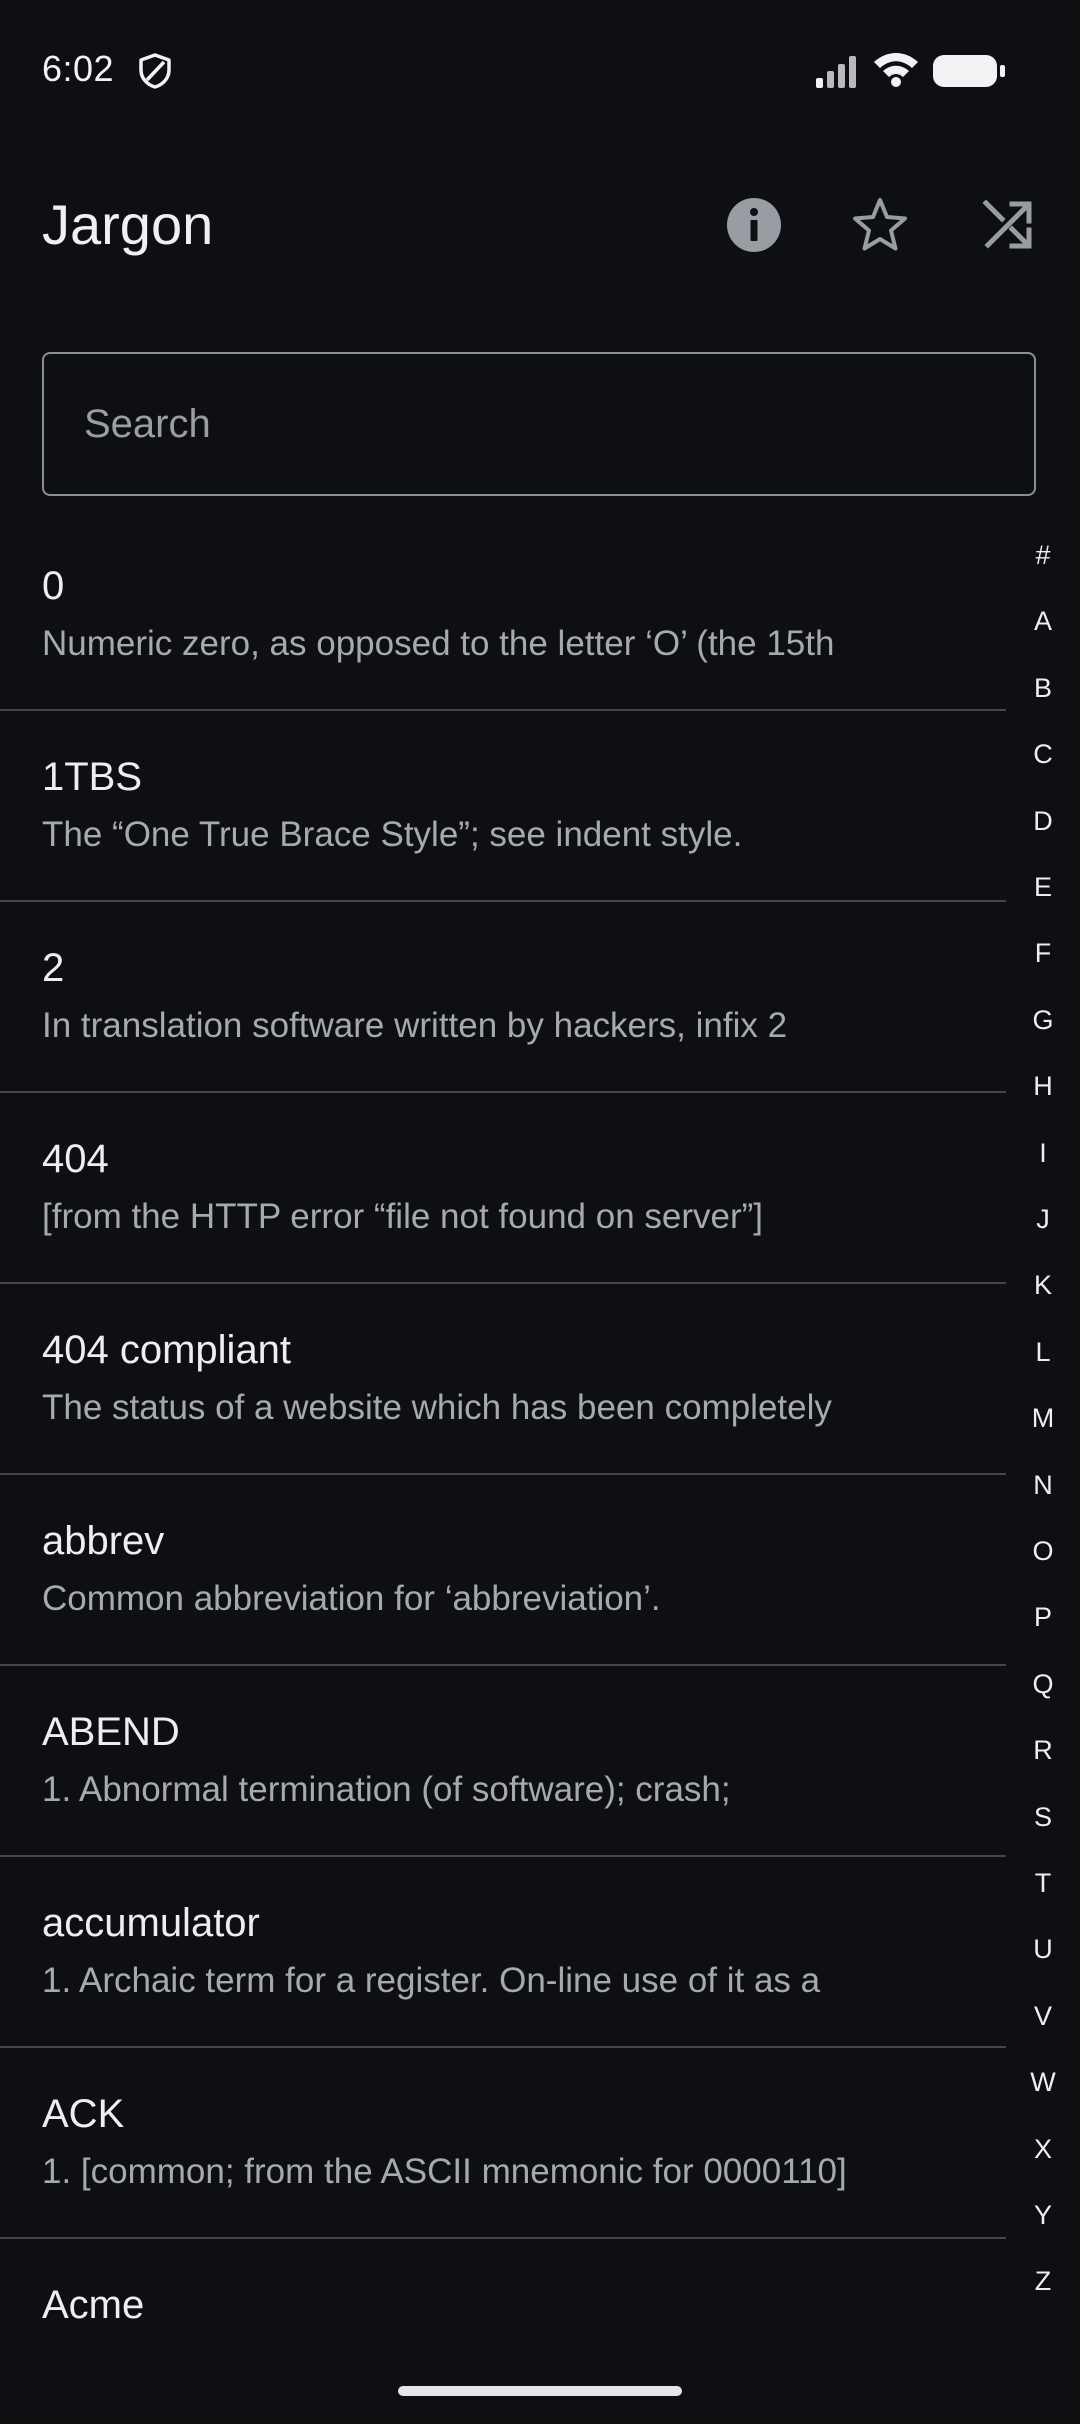 The image size is (1080, 2424). What do you see at coordinates (1043, 754) in the screenshot?
I see `alphabet-index-letter: C` at bounding box center [1043, 754].